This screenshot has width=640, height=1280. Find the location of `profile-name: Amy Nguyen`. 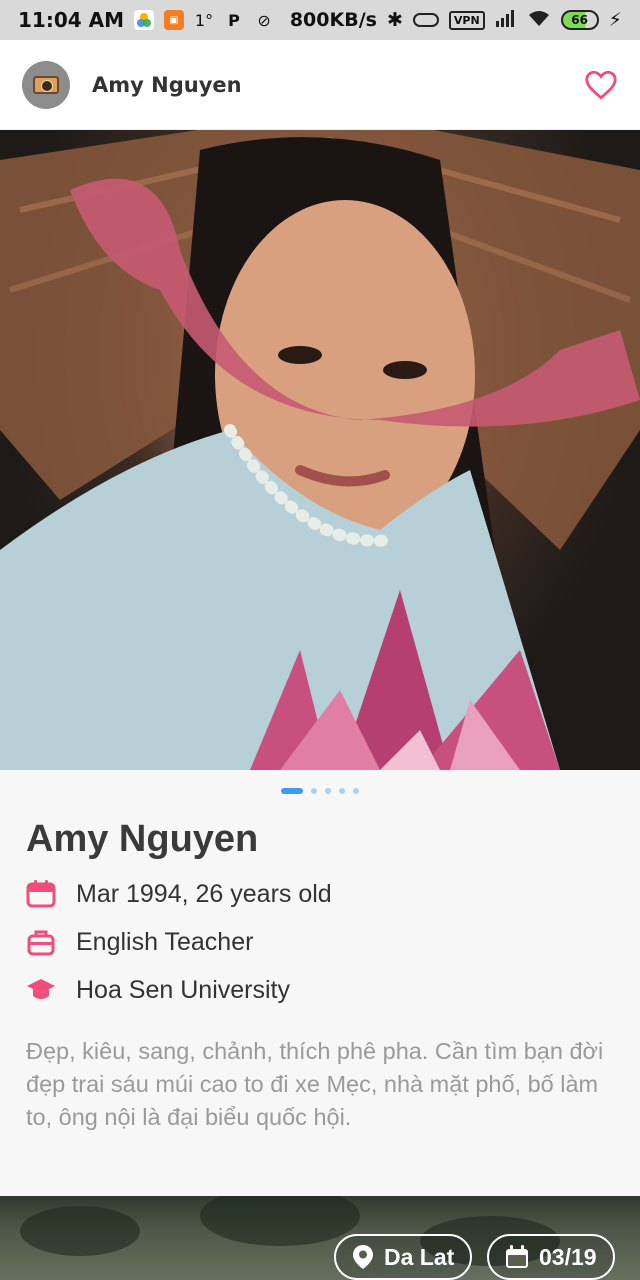

profile-name: Amy Nguyen is located at coordinates (142, 839).